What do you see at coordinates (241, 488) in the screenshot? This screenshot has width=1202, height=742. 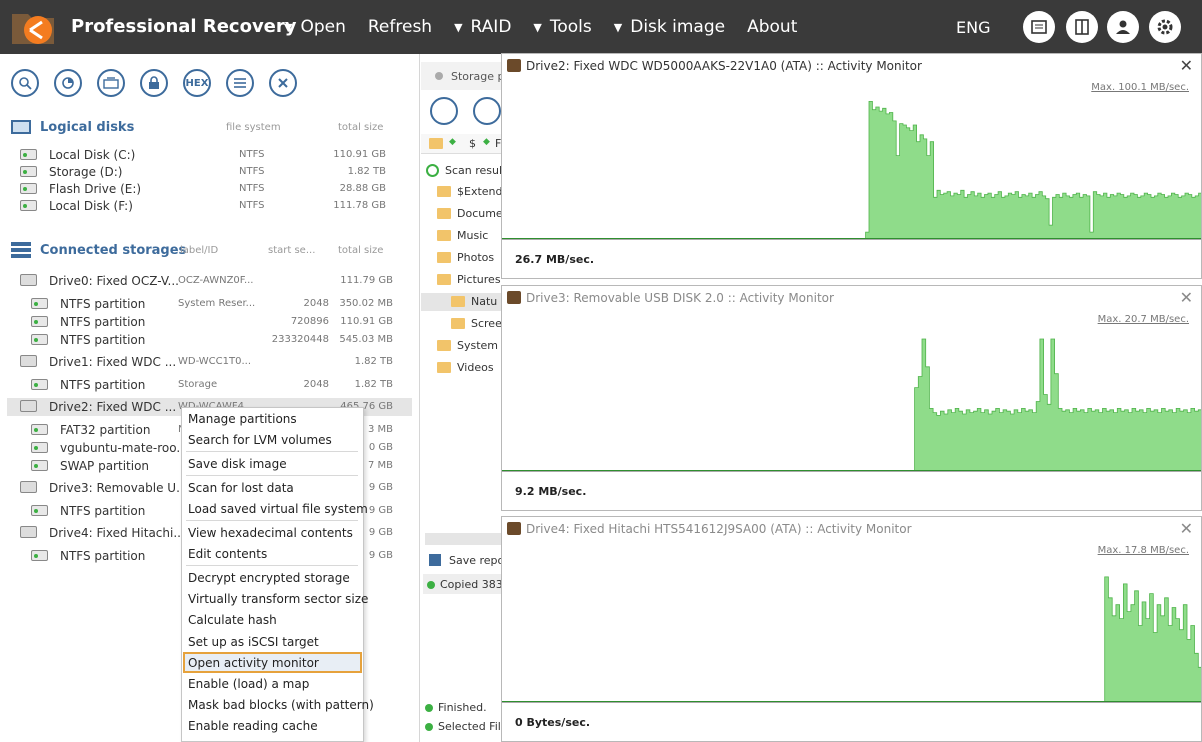 I see `context-menu-item: Scan for lost data` at bounding box center [241, 488].